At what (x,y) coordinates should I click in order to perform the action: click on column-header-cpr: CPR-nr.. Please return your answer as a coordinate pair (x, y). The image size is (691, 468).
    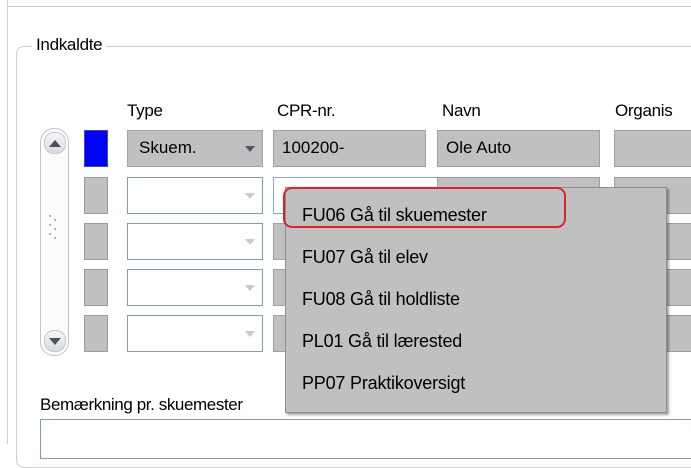
    Looking at the image, I should click on (306, 110).